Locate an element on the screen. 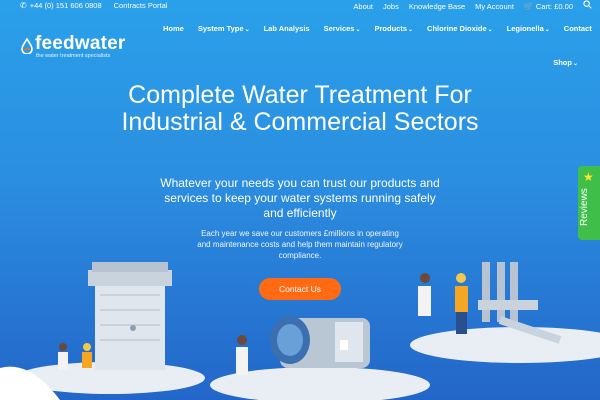  jobs-link: Jobs is located at coordinates (391, 7).